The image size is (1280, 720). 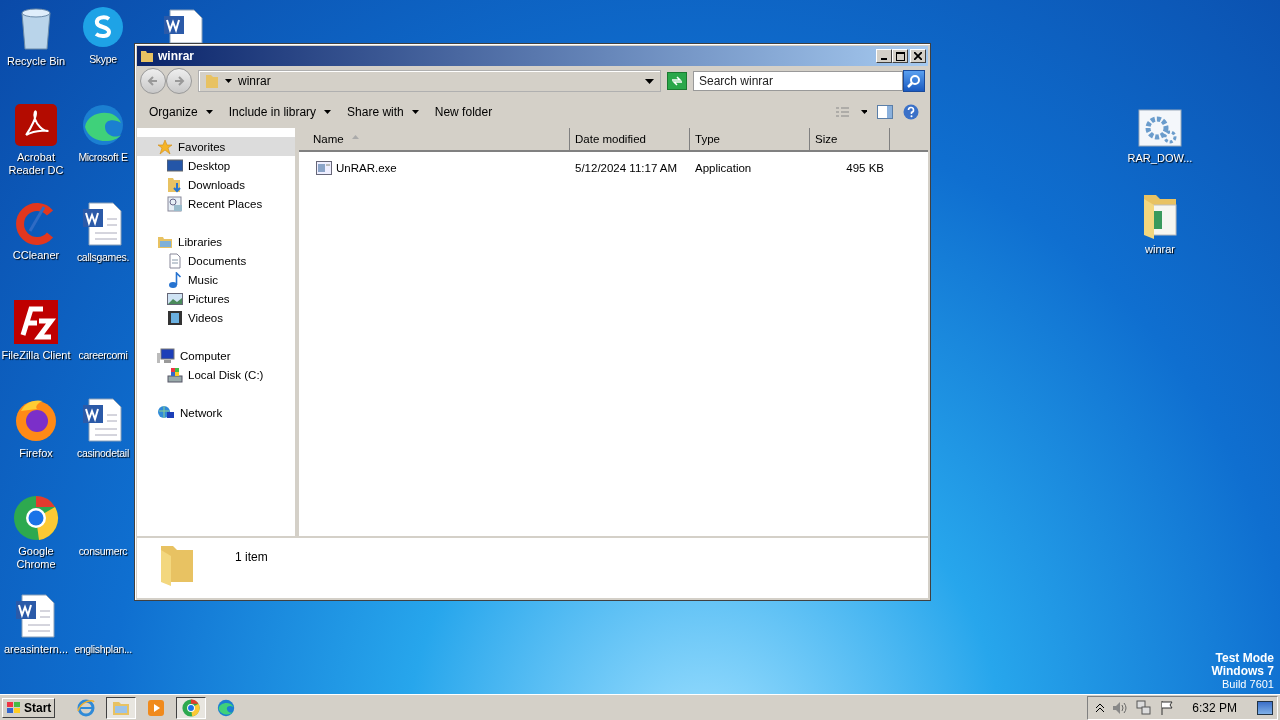 I want to click on forward-arrow-icon, so click(x=179, y=81).